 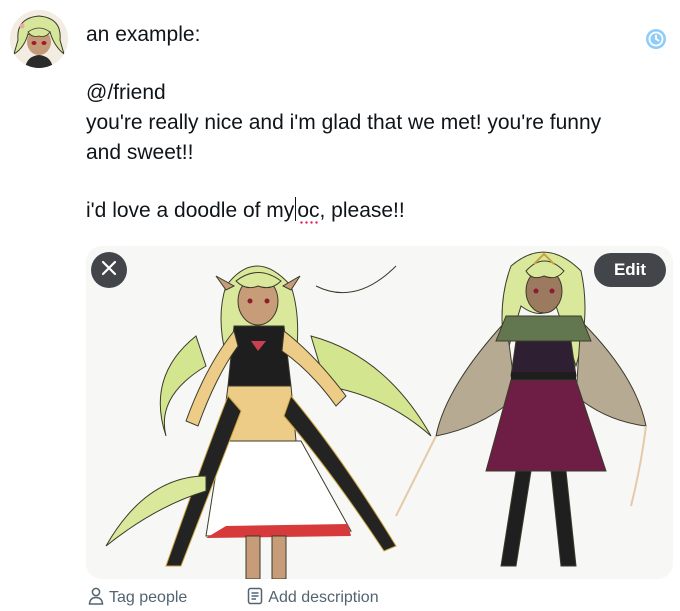 What do you see at coordinates (143, 34) in the screenshot?
I see `compose-line: an example:` at bounding box center [143, 34].